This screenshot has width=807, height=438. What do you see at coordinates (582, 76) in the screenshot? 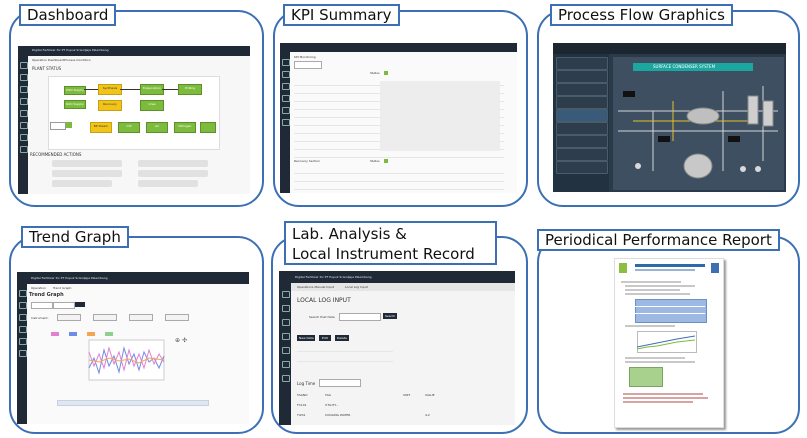
I see `pf-nav-operation-dashboard` at bounding box center [582, 76].